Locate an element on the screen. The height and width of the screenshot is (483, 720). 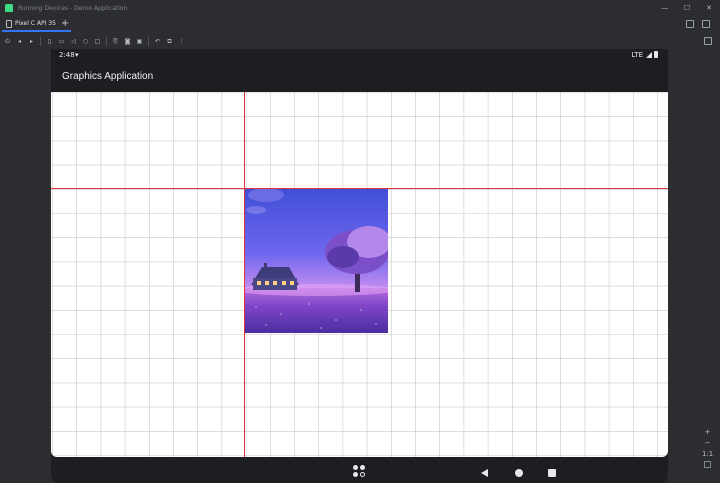
landscape-image is located at coordinates (316, 260).